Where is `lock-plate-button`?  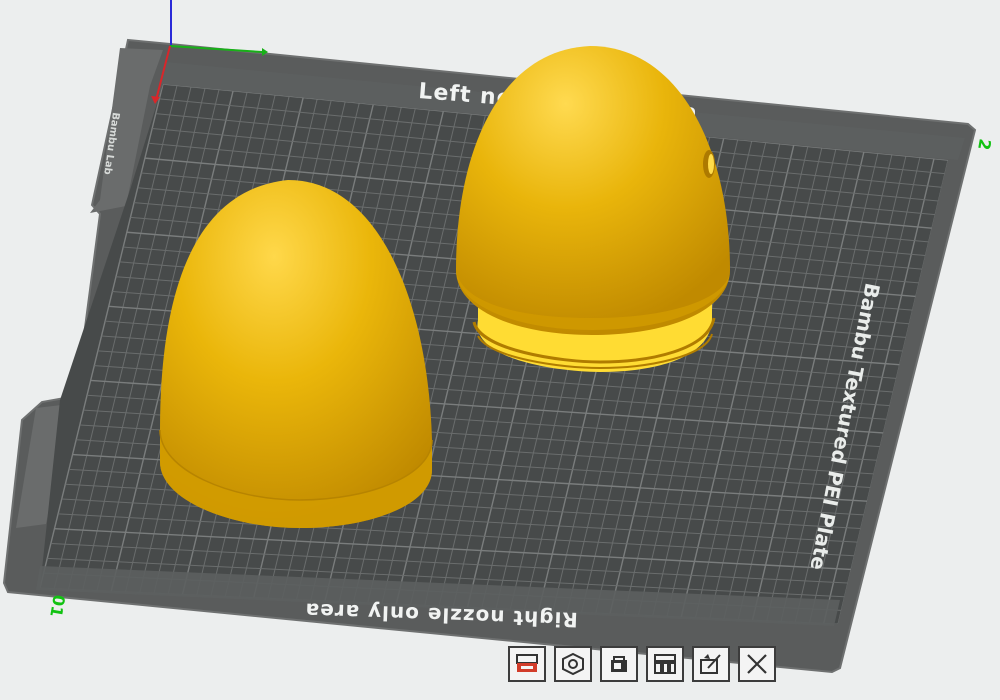
lock-plate-button is located at coordinates (619, 664).